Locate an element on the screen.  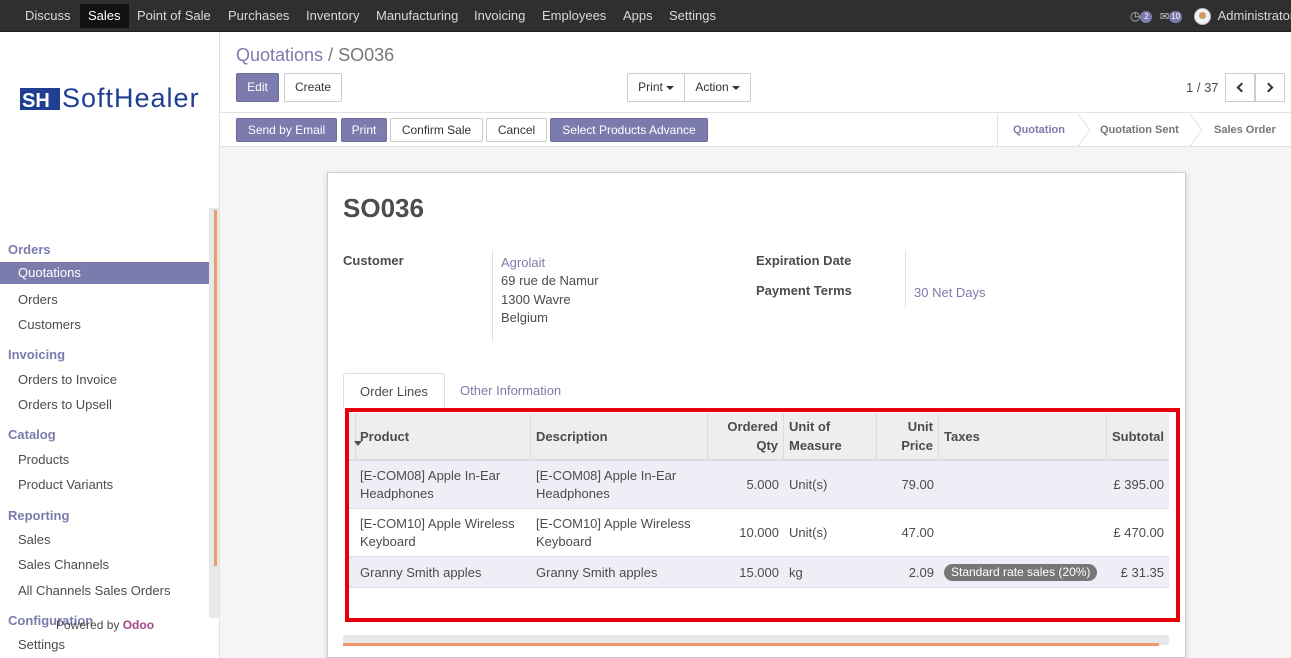
menu-purchases: Purchases is located at coordinates (258, 16).